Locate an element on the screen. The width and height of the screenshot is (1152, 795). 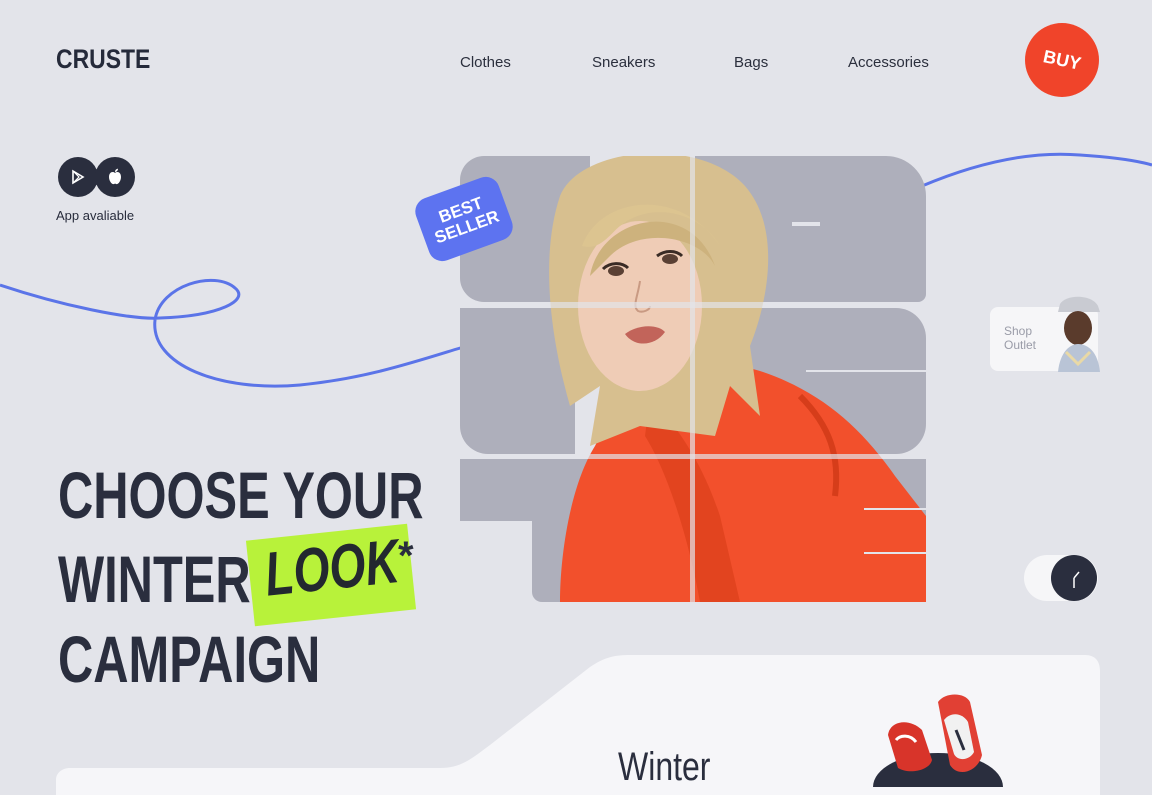
google-play-icon is located at coordinates (78, 177).